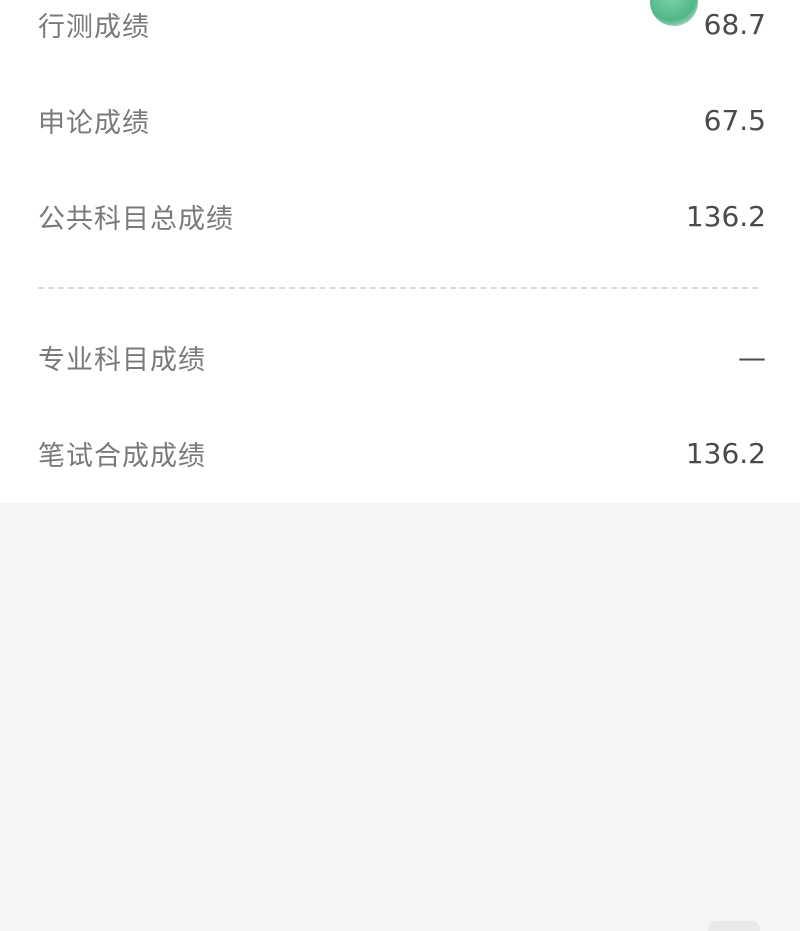 The width and height of the screenshot is (800, 931). I want to click on score-row-public-total: 公共科目总成绩 136.2, so click(402, 216).